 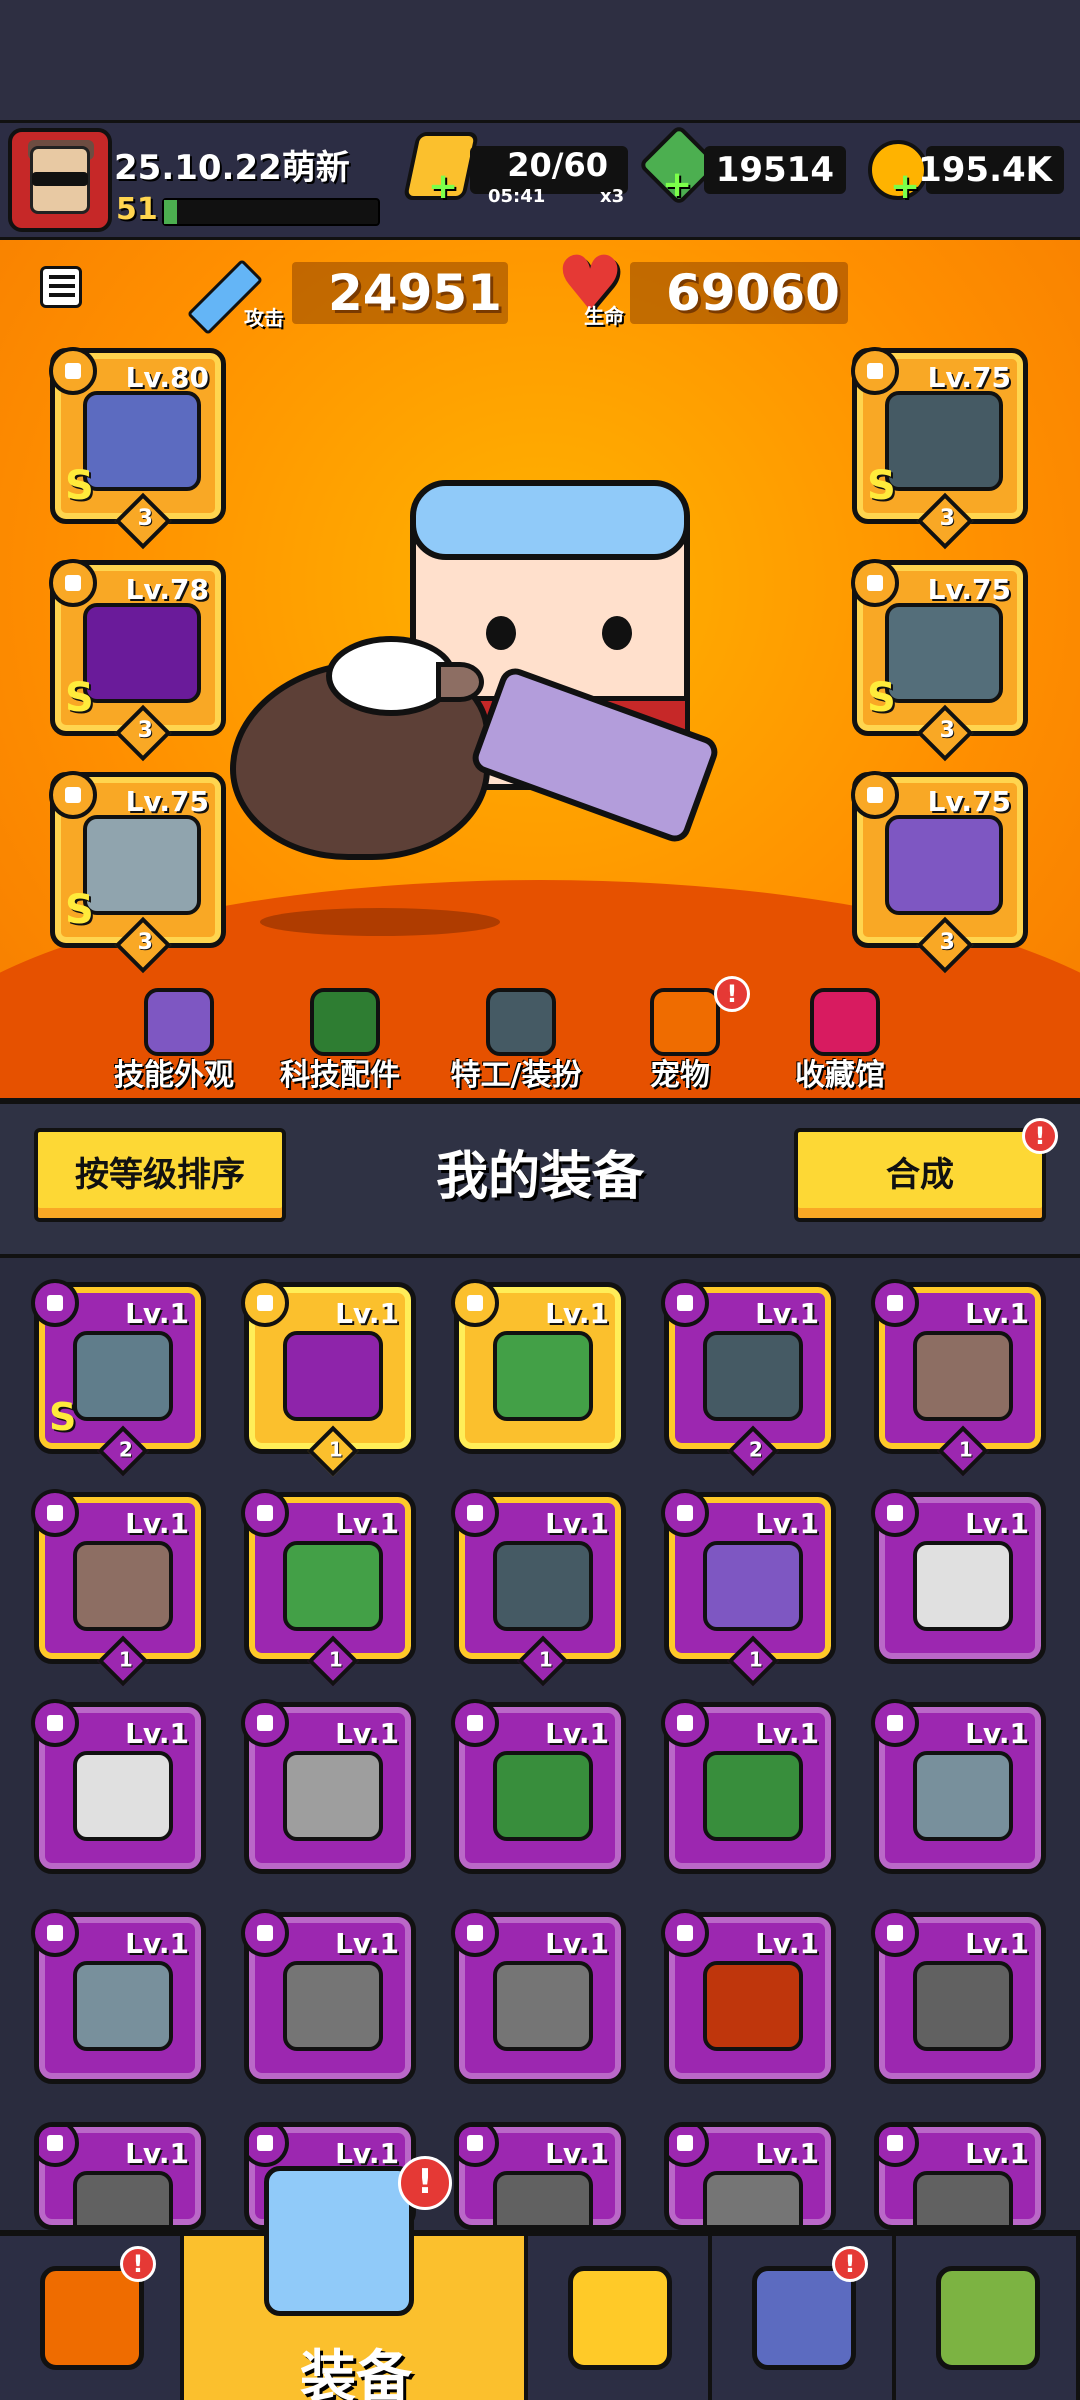 I want to click on nav-tab-gene, so click(x=988, y=2318).